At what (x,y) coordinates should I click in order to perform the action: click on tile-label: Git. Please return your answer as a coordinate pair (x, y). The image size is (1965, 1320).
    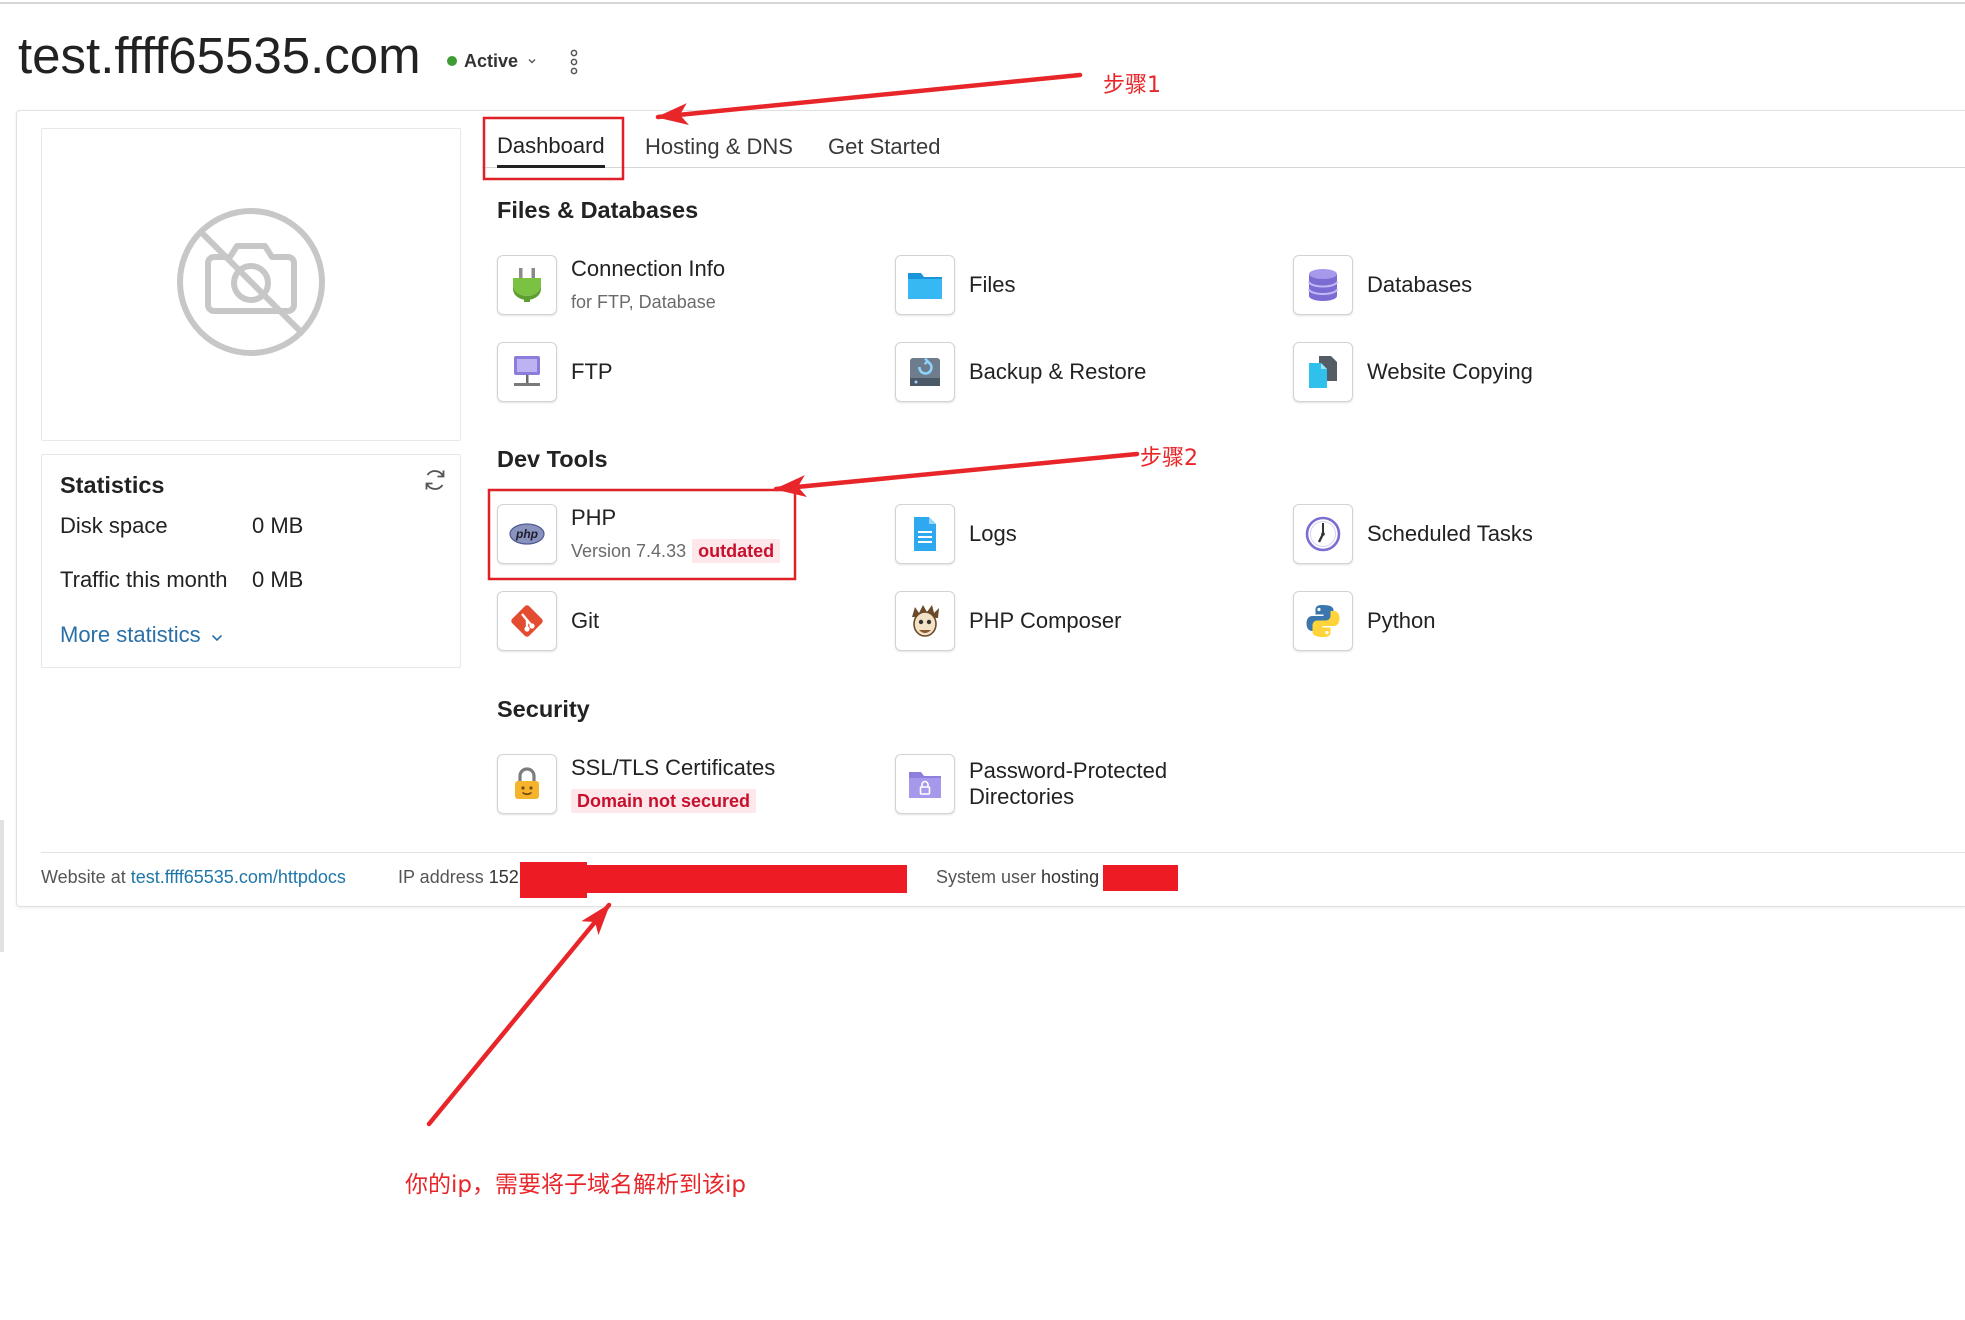
    Looking at the image, I should click on (585, 620).